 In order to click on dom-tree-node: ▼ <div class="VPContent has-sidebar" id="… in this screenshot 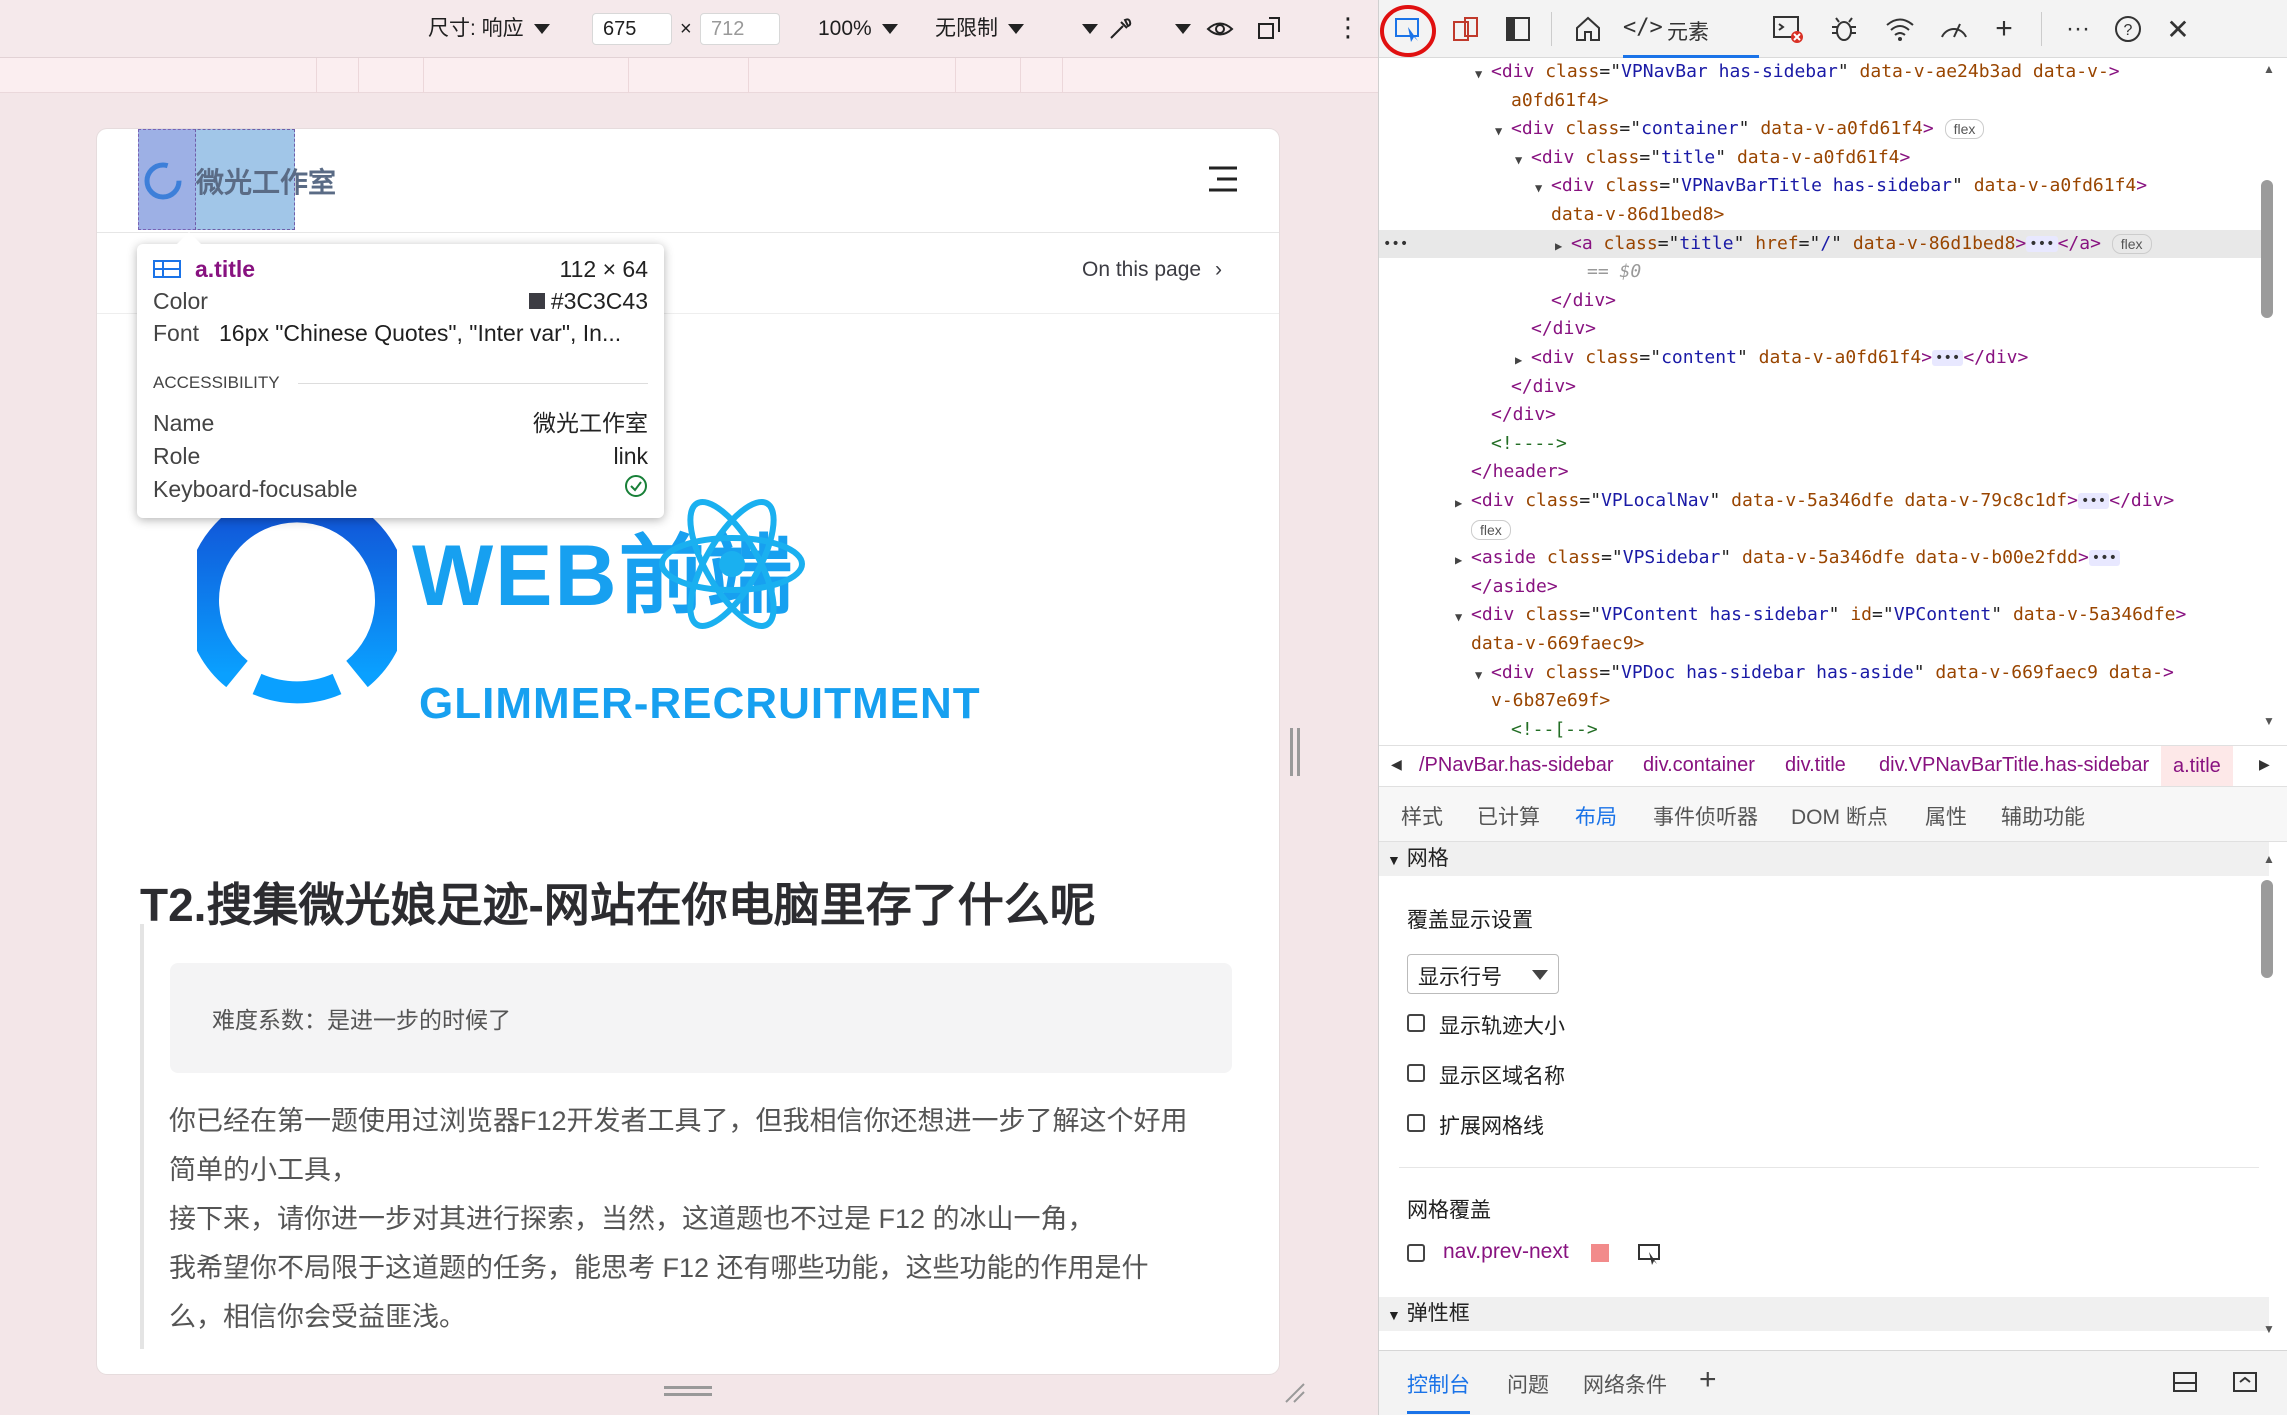, I will do `click(1824, 615)`.